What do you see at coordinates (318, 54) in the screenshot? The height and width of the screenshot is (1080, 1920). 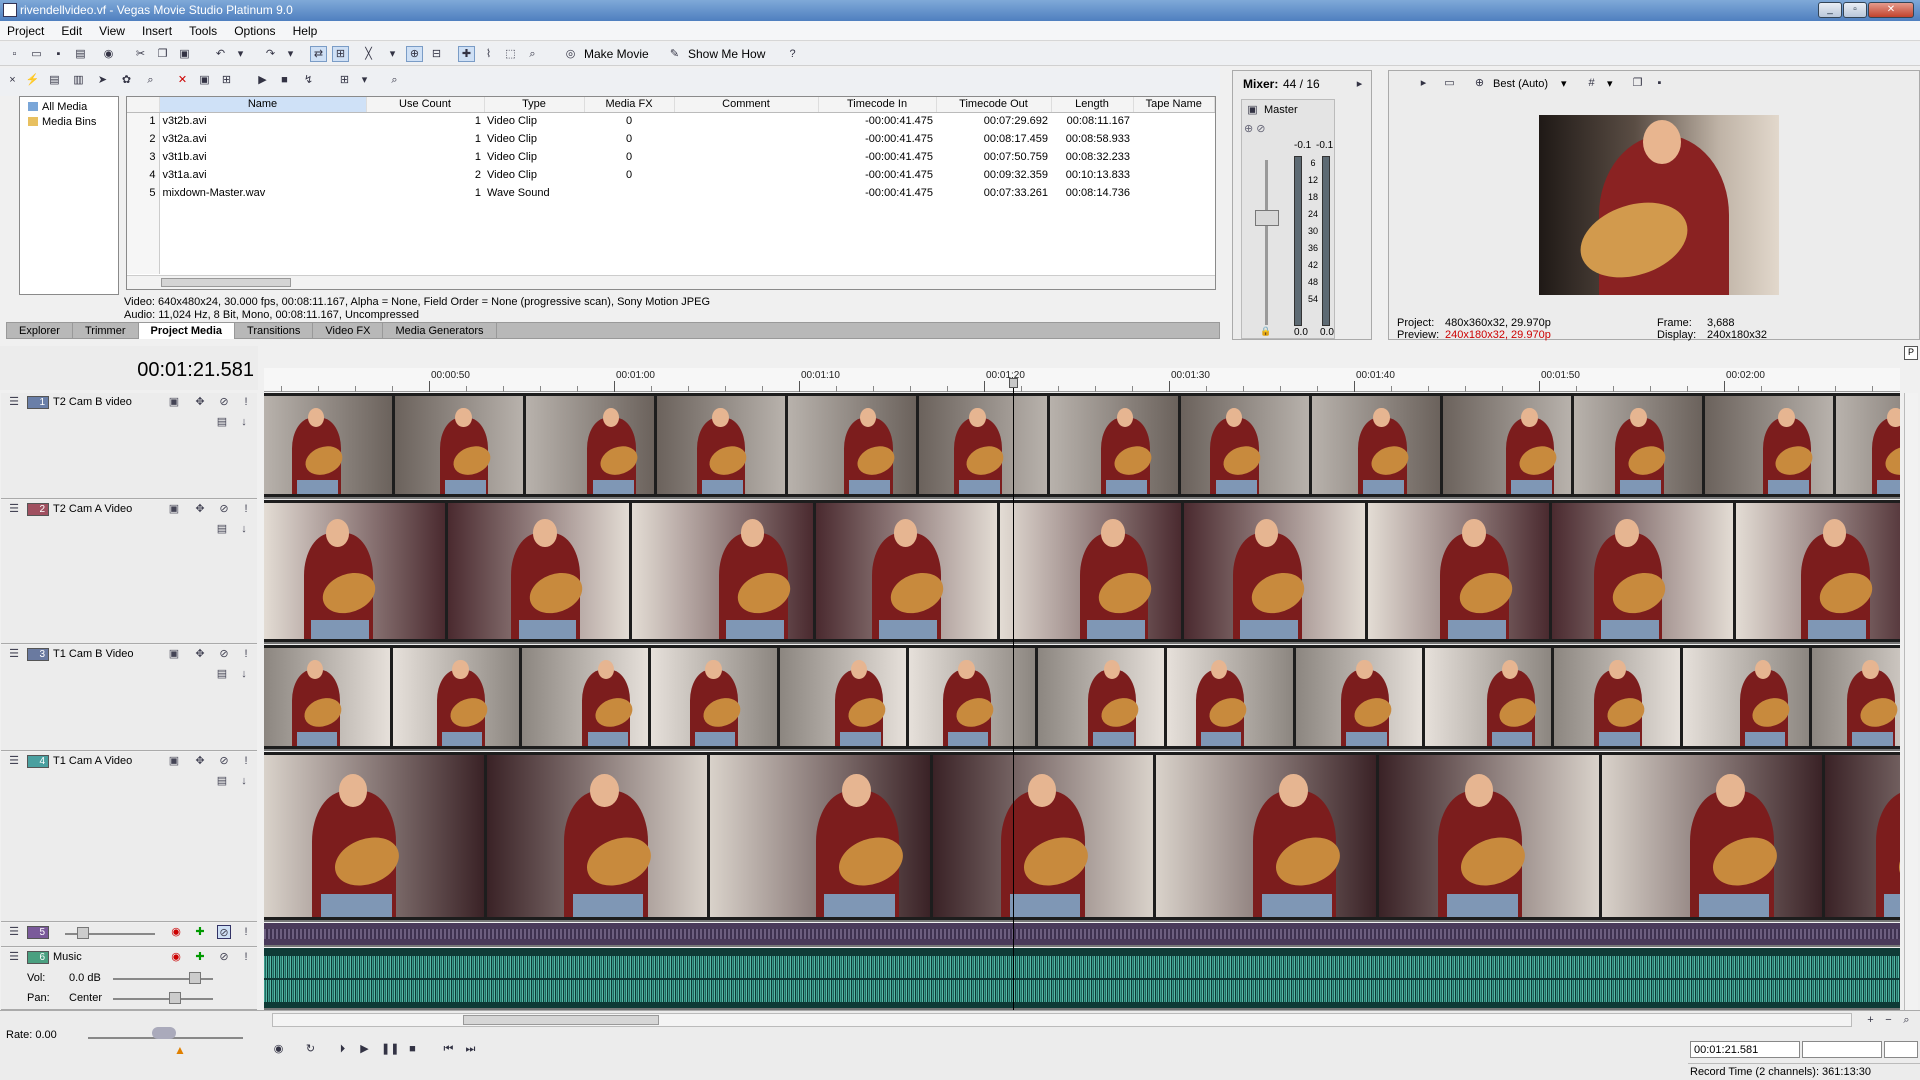 I see `auto-ripple-icon: ⇄` at bounding box center [318, 54].